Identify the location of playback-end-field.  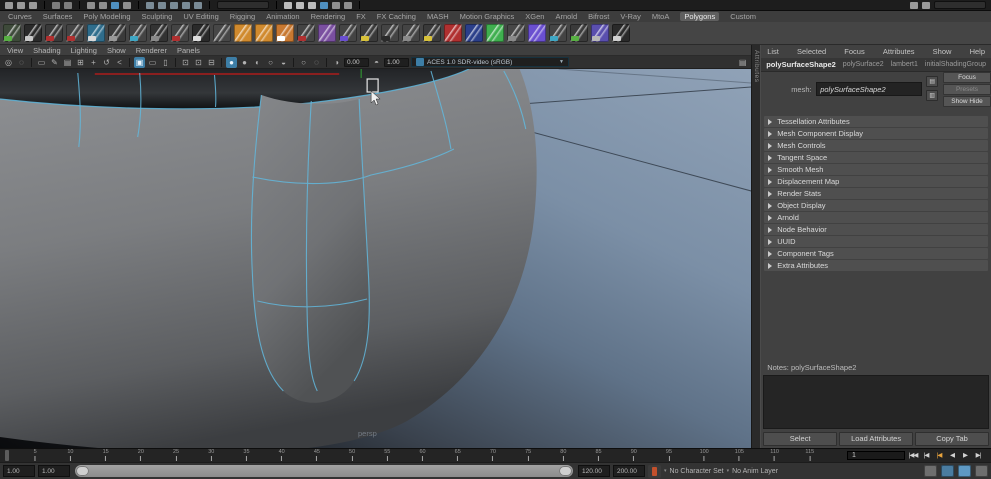
(594, 471).